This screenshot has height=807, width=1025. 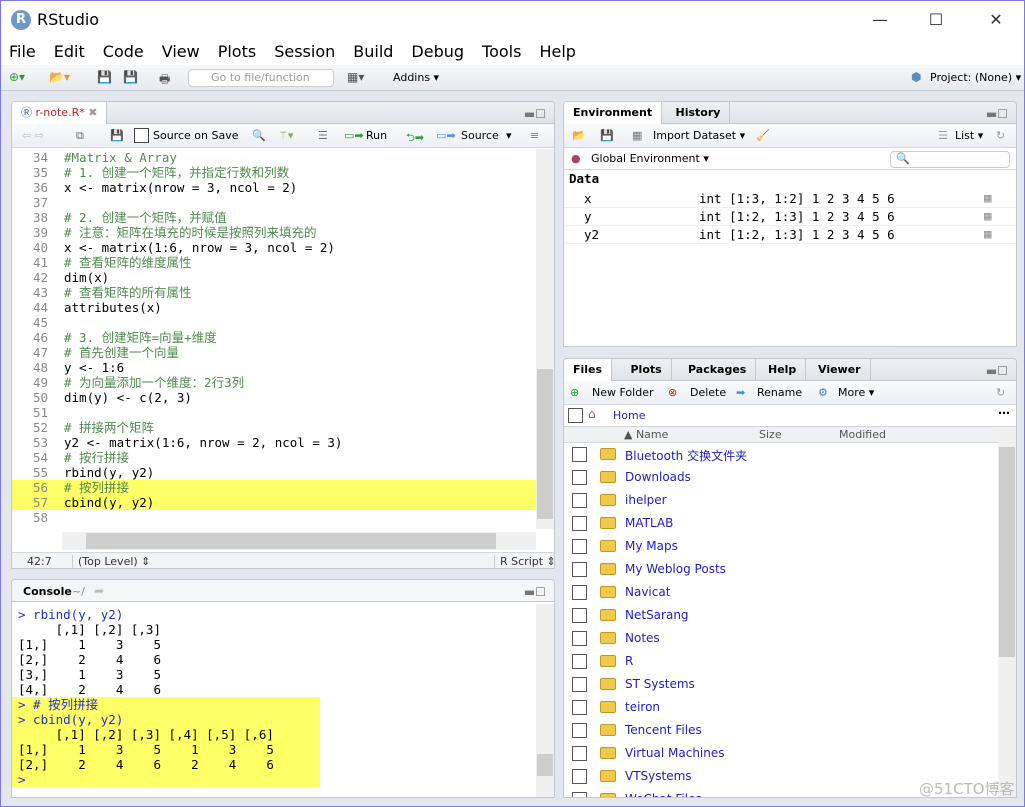 What do you see at coordinates (22, 52) in the screenshot?
I see `menu-file: File` at bounding box center [22, 52].